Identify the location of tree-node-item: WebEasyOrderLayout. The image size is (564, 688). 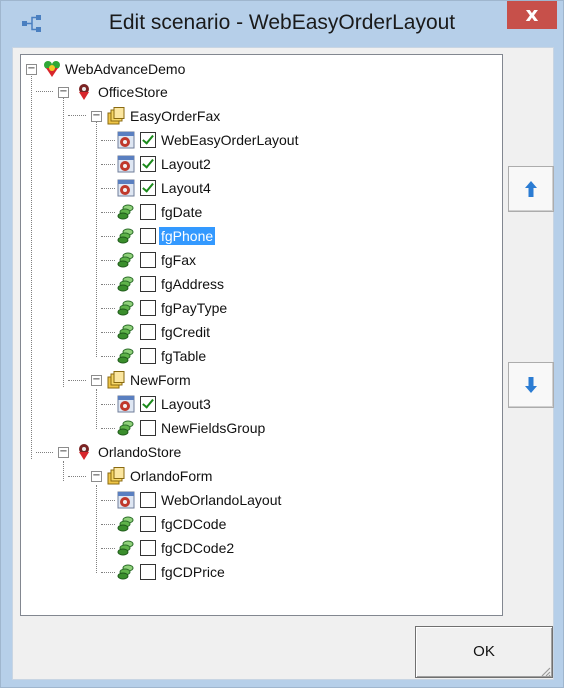
(229, 140).